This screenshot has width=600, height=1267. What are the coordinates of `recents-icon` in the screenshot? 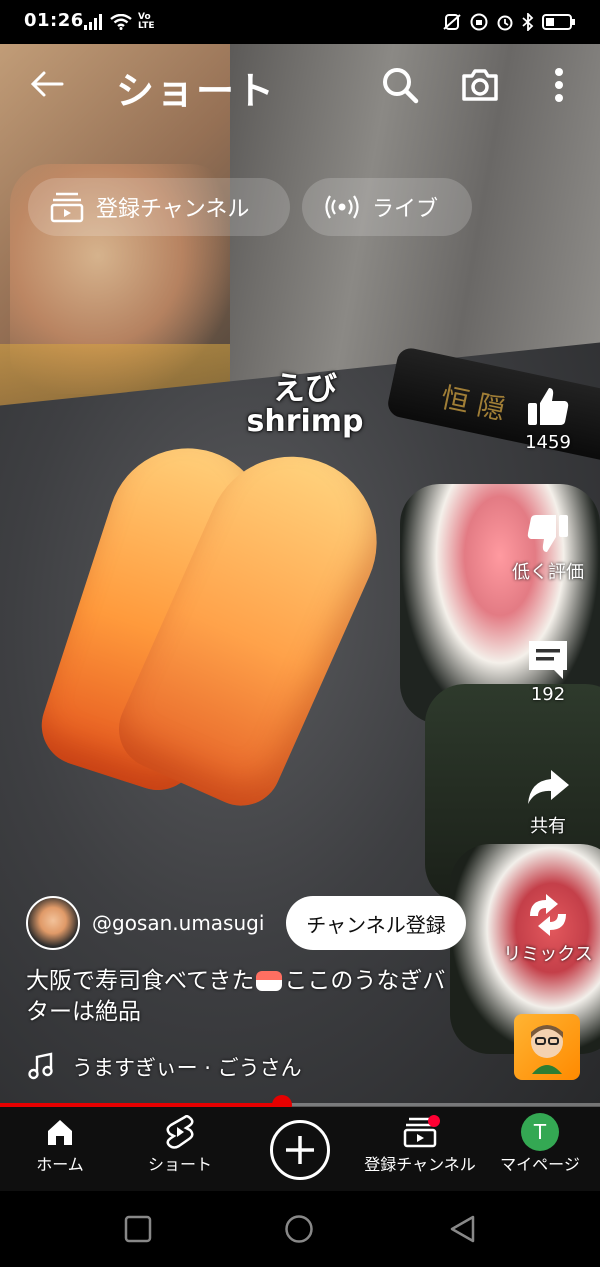 It's located at (138, 1229).